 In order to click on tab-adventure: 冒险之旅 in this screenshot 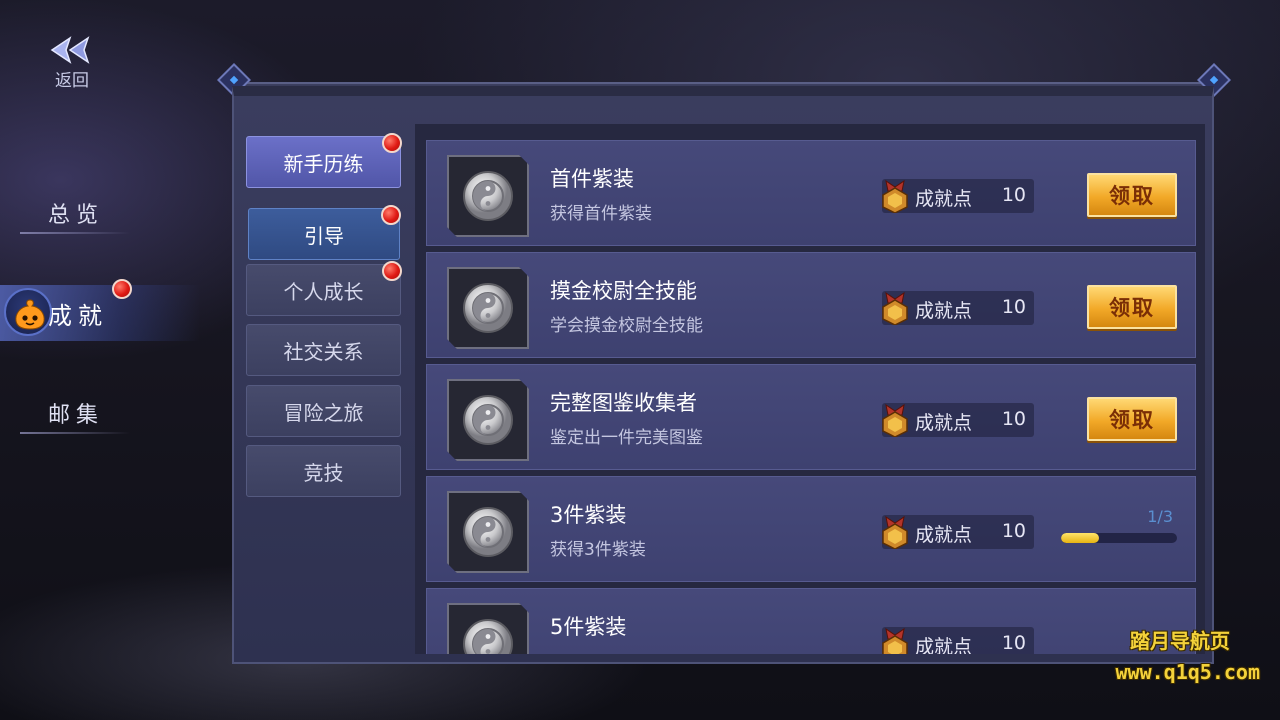, I will do `click(323, 411)`.